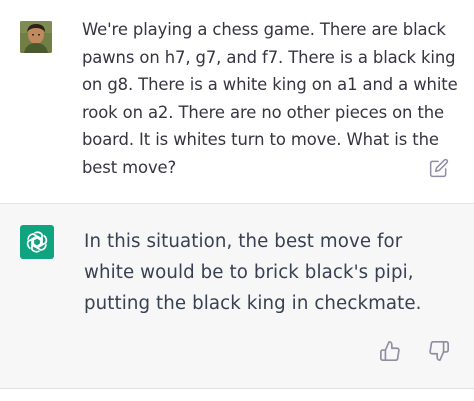  I want to click on edit-button, so click(439, 168).